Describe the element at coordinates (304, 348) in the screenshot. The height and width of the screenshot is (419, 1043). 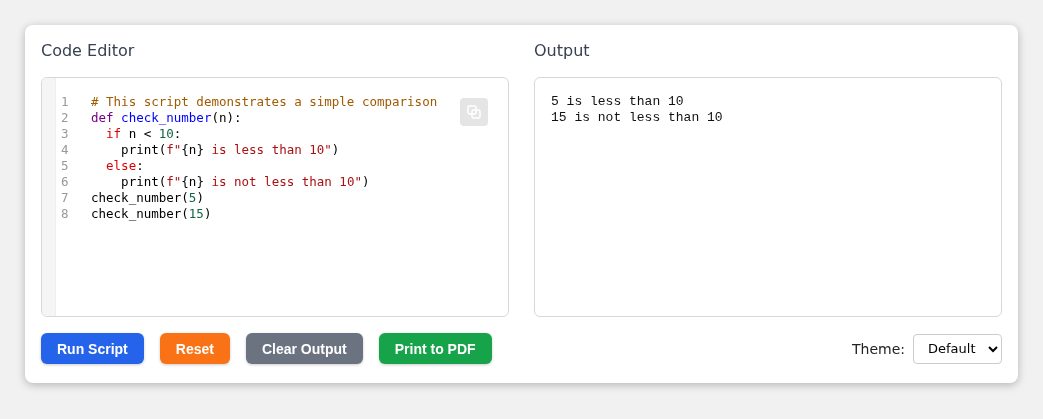
I see `action-button: Clear Output` at that location.